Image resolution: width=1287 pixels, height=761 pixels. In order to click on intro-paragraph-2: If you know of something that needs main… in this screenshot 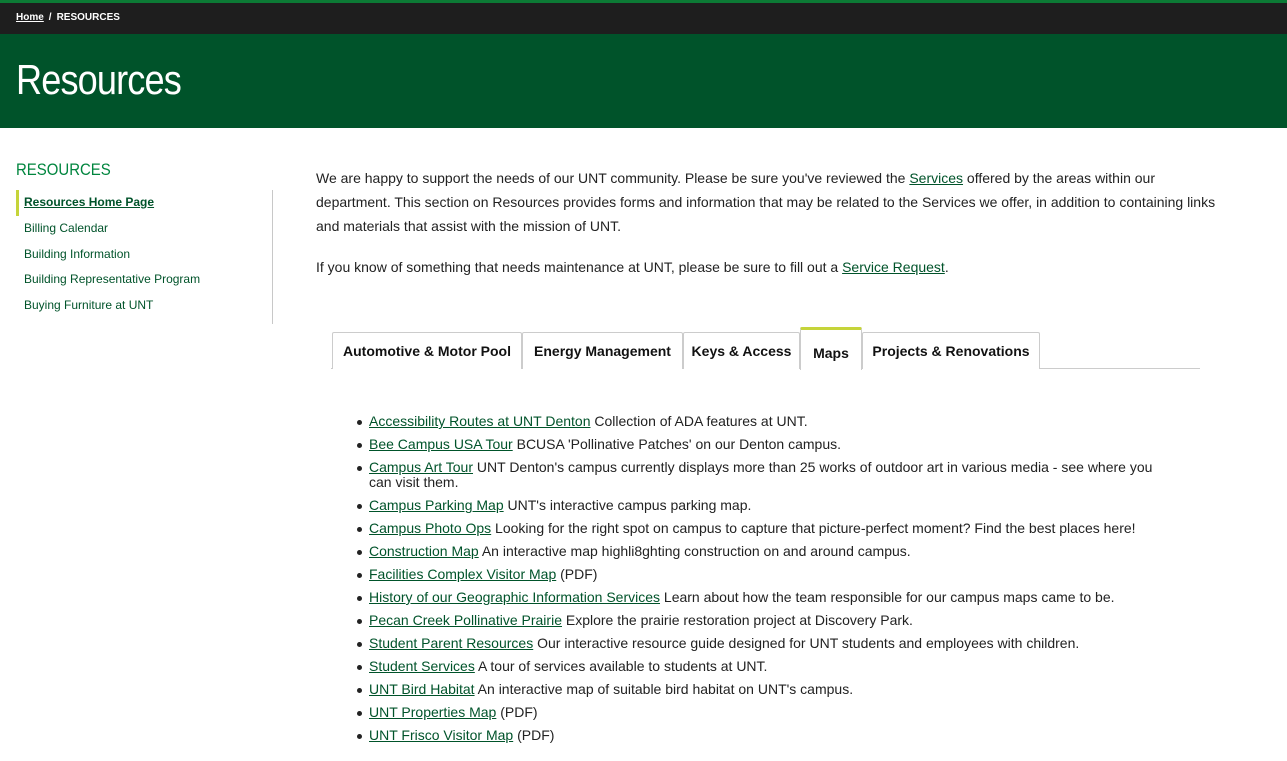, I will do `click(771, 267)`.